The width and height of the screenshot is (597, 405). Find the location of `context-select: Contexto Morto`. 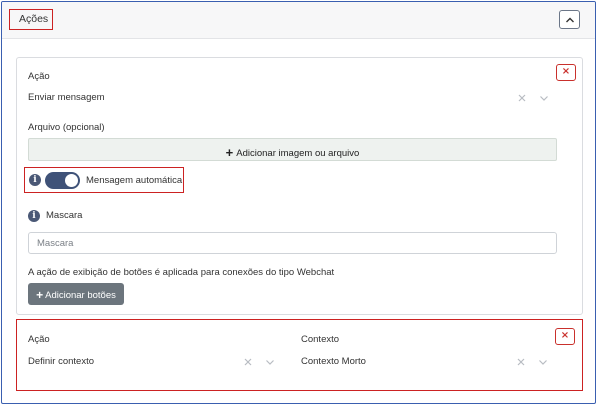

context-select: Contexto Morto is located at coordinates (426, 362).